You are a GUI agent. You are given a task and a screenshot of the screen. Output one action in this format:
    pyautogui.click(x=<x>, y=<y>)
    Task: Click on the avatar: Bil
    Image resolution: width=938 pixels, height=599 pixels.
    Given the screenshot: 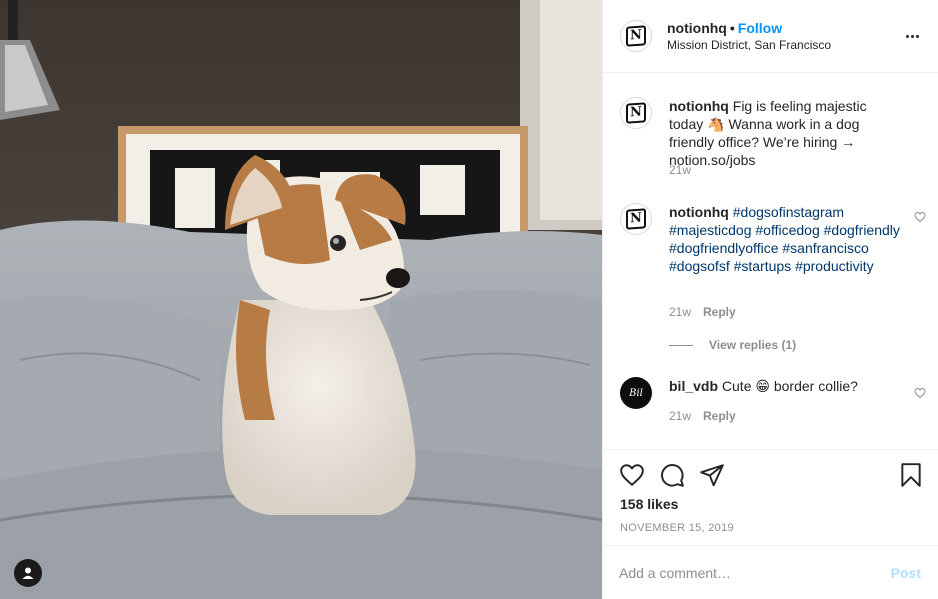 What is the action you would take?
    pyautogui.click(x=636, y=393)
    